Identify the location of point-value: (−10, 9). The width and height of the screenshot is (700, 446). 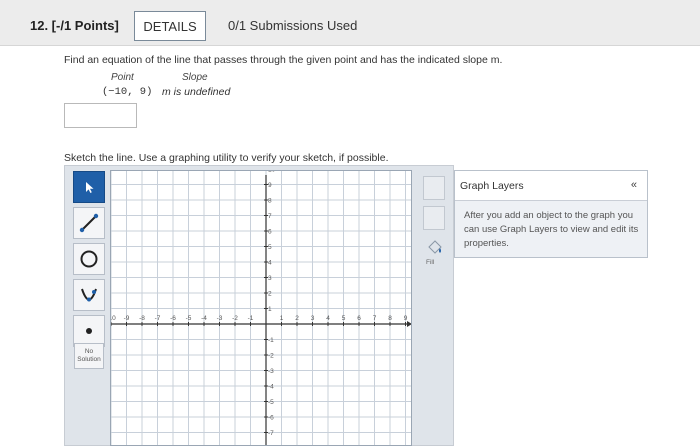
(127, 92).